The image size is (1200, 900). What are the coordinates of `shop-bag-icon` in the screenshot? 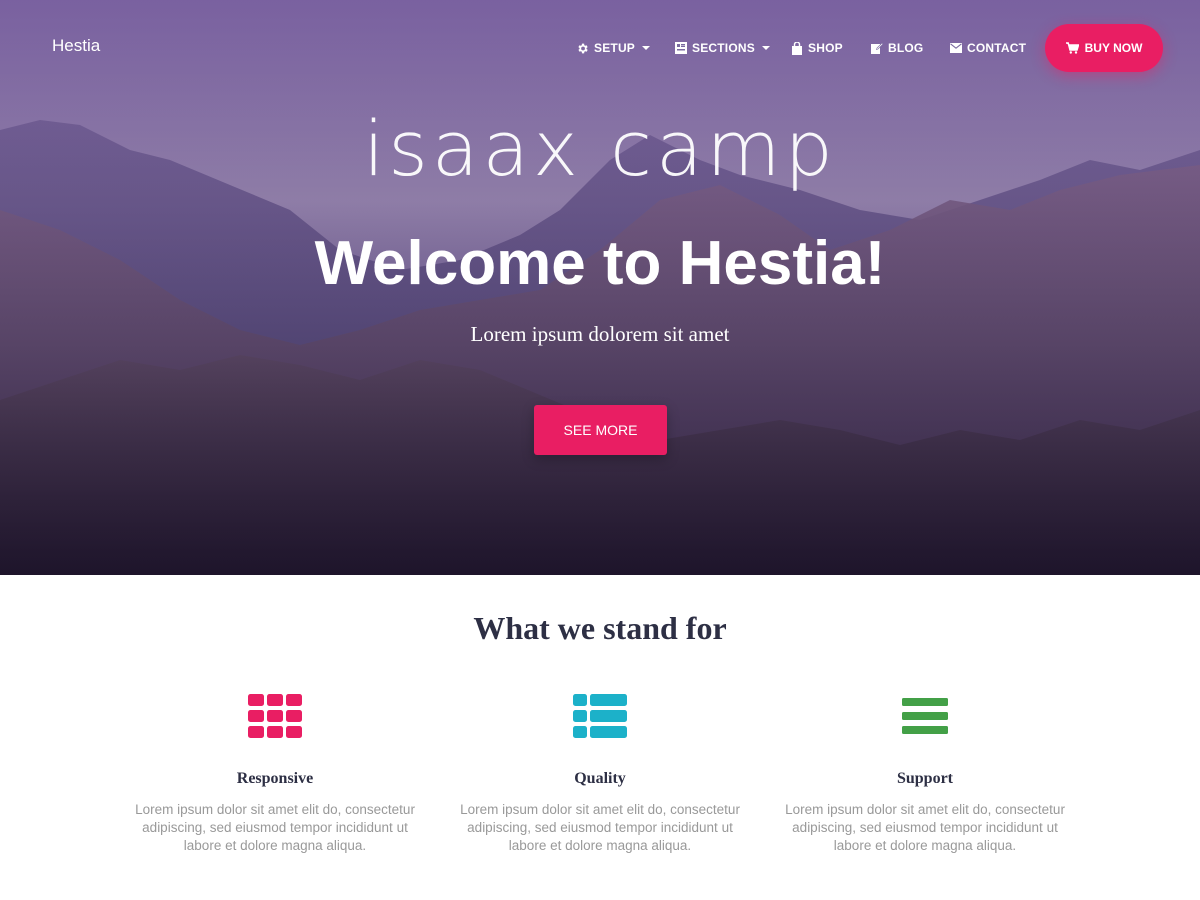 It's located at (797, 48).